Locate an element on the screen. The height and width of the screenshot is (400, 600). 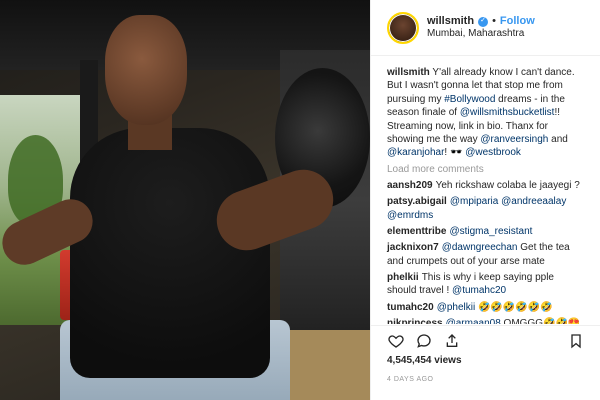
load-more-comments: Load more comments is located at coordinates (486, 169).